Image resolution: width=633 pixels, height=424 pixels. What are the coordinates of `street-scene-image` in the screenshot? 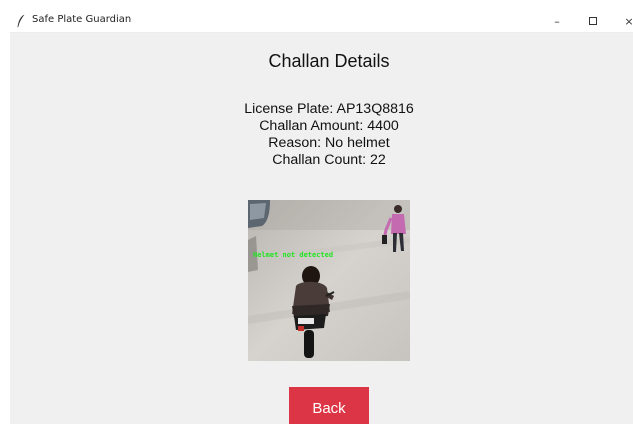 It's located at (329, 280).